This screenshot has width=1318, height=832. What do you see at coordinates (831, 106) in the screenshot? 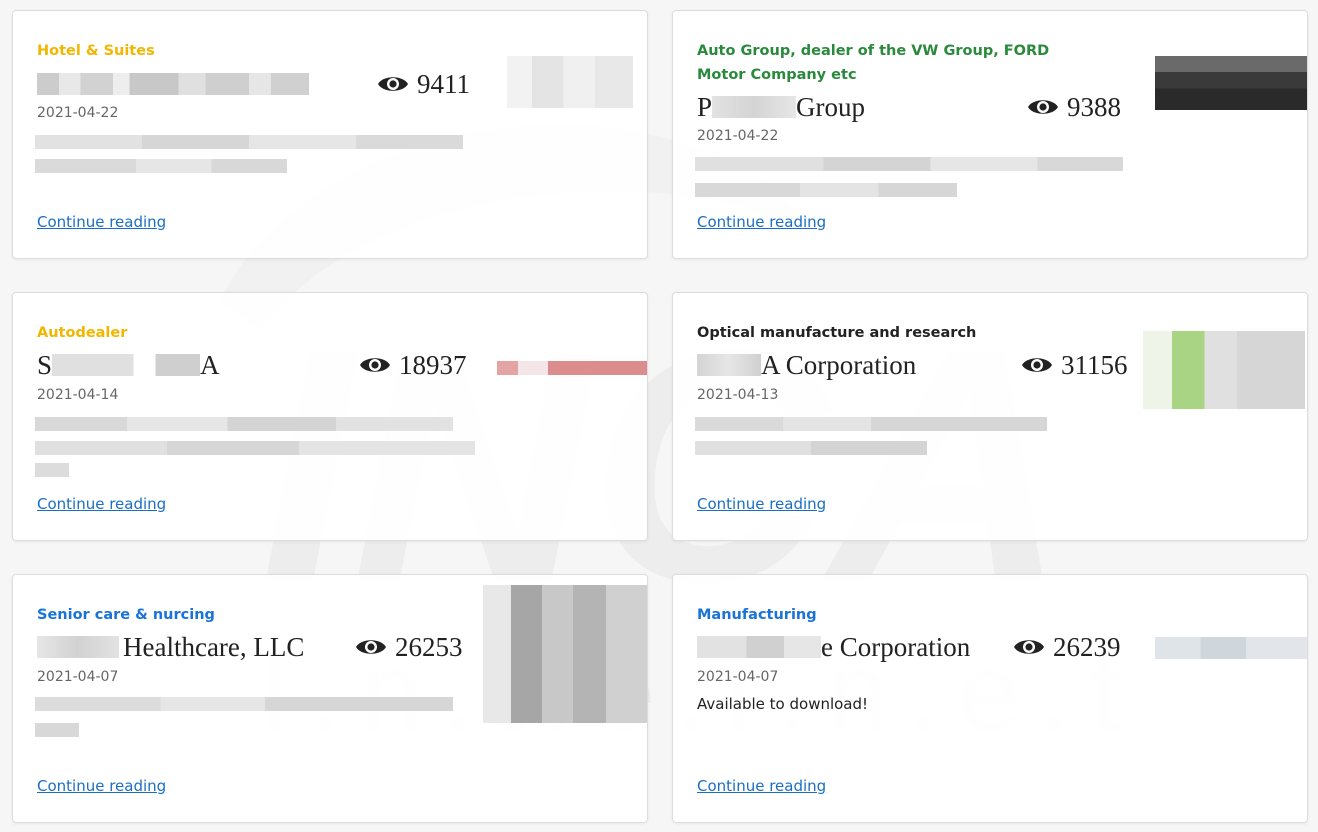
I see `title-text: Group` at bounding box center [831, 106].